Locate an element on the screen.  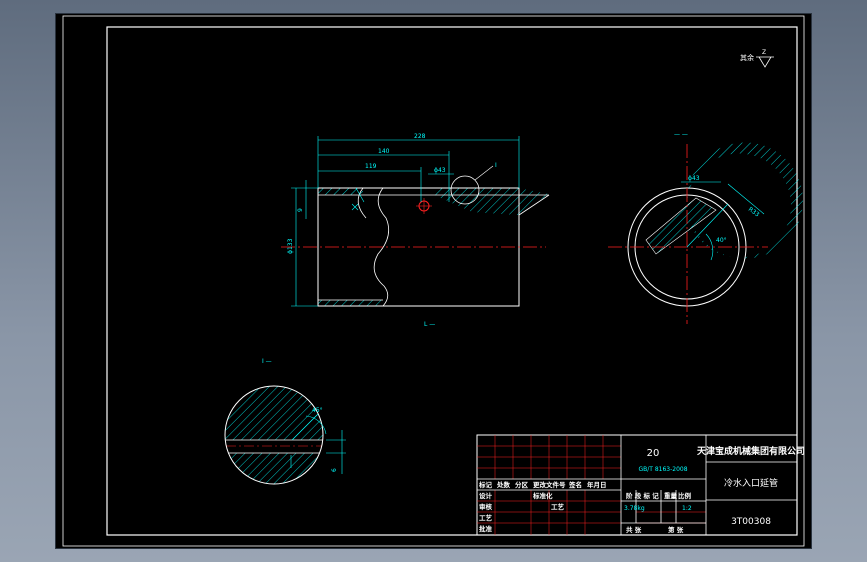
dim-overall-length: 228 is located at coordinates (420, 136).